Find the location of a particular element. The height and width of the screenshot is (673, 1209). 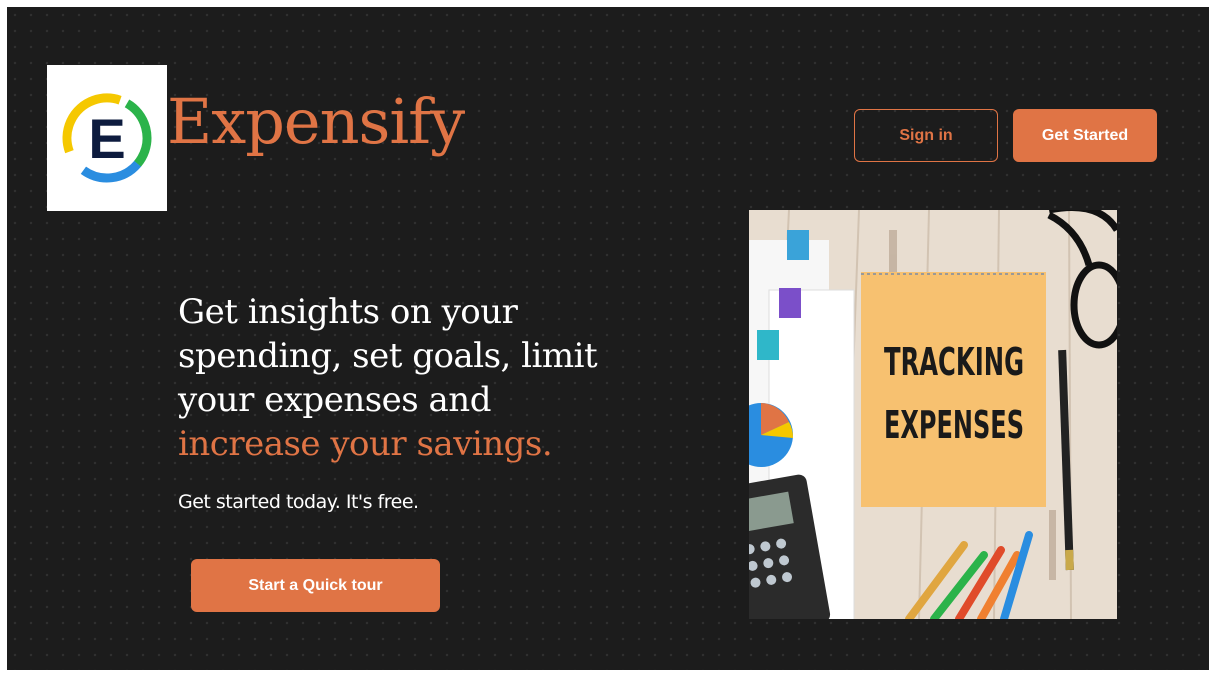

logo-letter: E is located at coordinates (106, 138).